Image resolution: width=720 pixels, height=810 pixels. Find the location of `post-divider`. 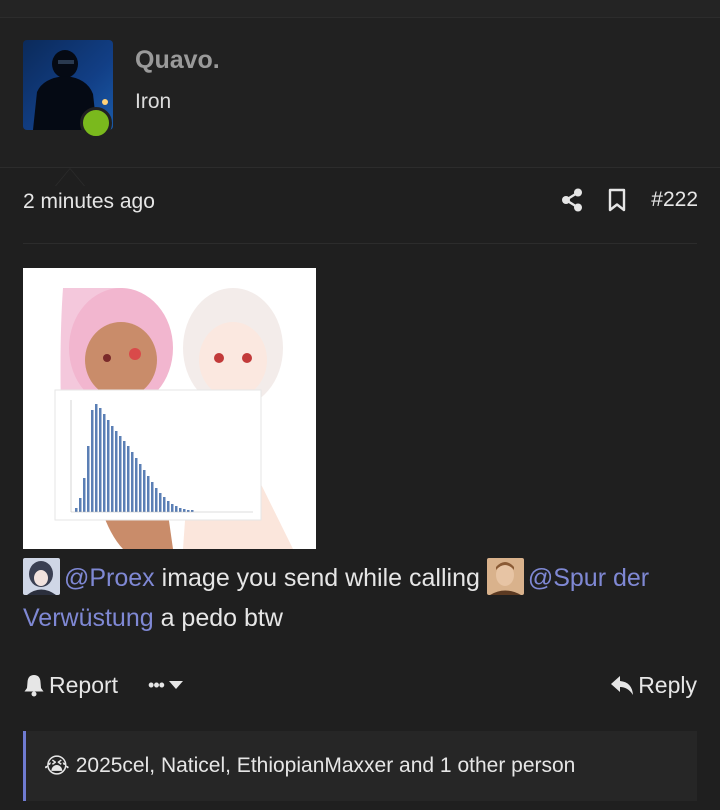

post-divider is located at coordinates (360, 243).